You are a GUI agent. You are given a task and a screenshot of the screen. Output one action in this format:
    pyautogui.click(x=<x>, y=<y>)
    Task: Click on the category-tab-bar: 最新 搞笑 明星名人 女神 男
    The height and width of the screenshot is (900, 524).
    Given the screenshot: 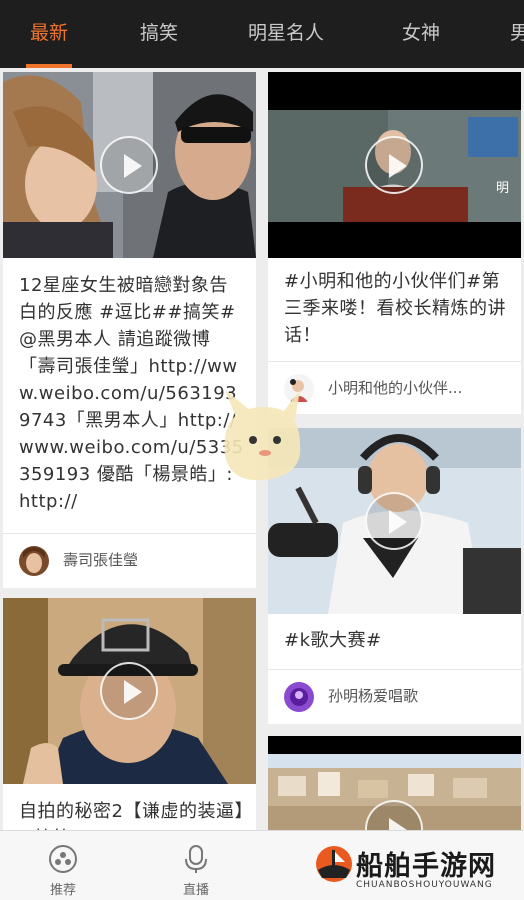 What is the action you would take?
    pyautogui.click(x=262, y=34)
    